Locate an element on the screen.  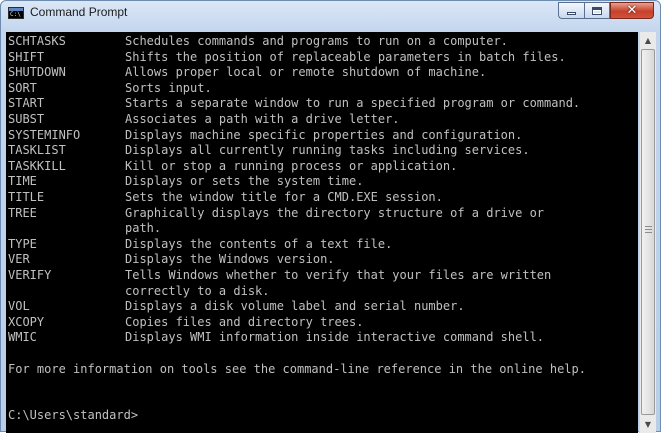
vertical-scrollbar: ▲ ▼ is located at coordinates (647, 232).